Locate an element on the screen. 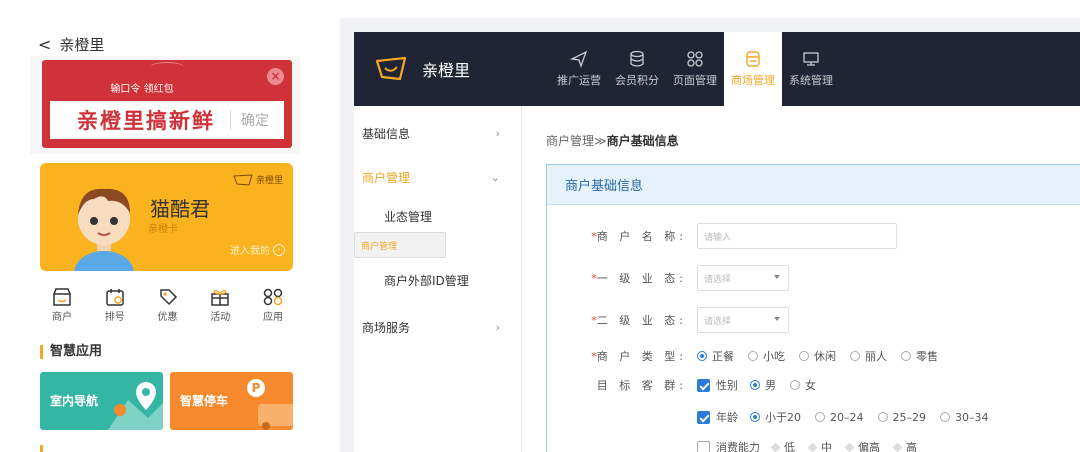 The height and width of the screenshot is (452, 1080). form-row-level1-format: *一 级 业 态: 请选择 is located at coordinates (668, 278).